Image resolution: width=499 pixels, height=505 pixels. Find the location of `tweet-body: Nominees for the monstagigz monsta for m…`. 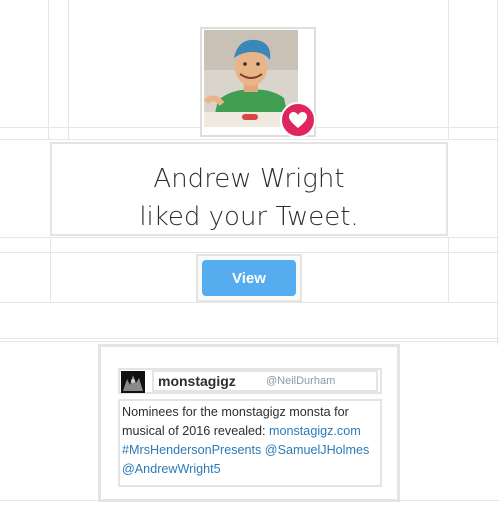

tweet-body: Nominees for the monstagigz monsta for m… is located at coordinates (250, 443).